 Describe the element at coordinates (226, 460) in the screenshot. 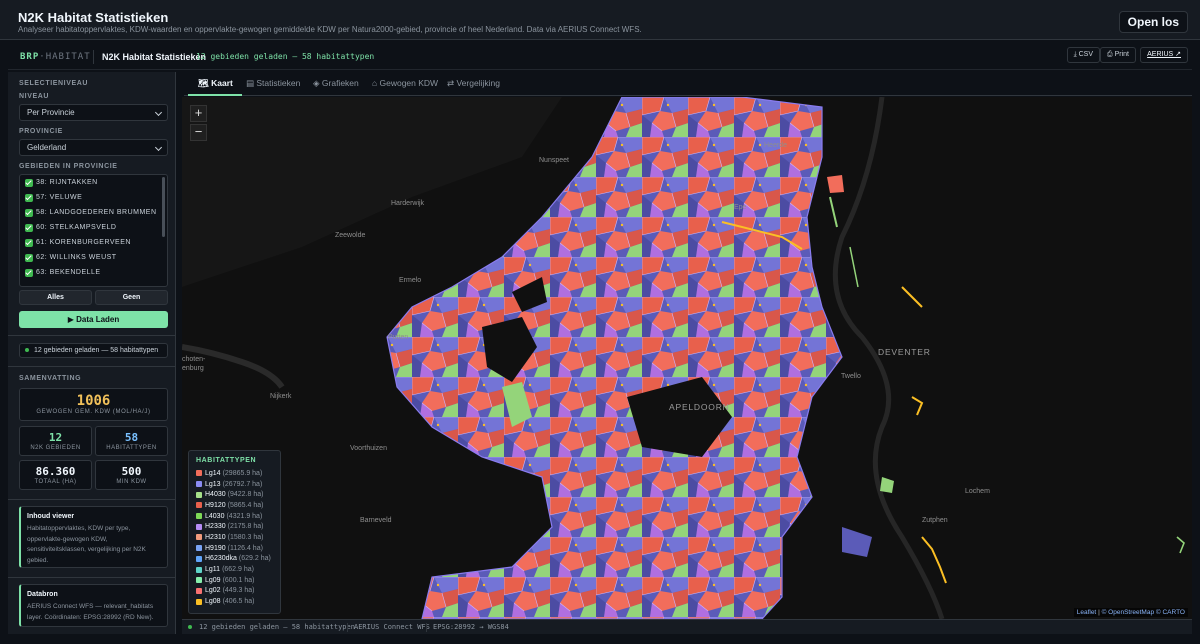

I see `legend-title: HABITATTYPEN` at that location.